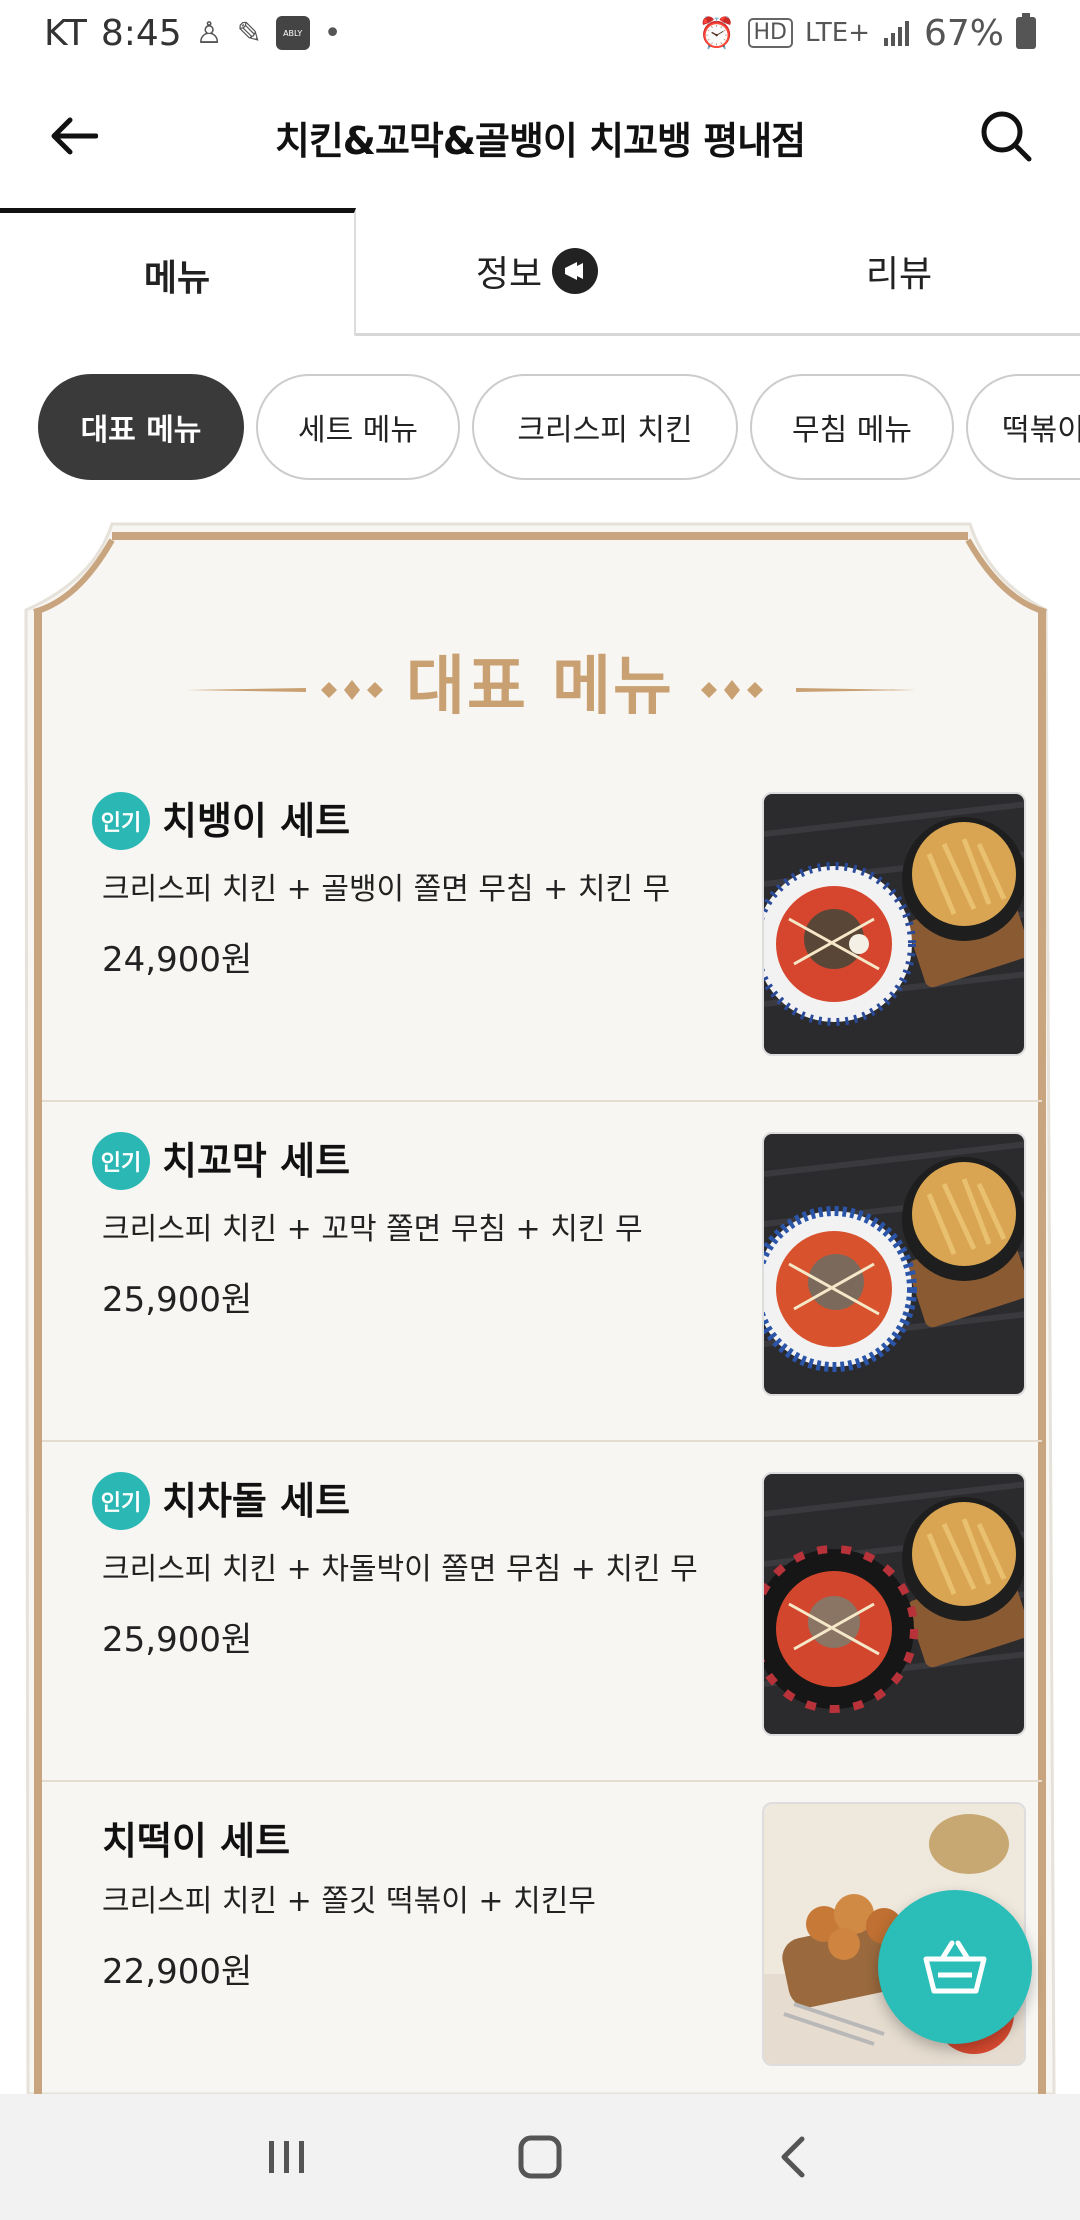  Describe the element at coordinates (249, 33) in the screenshot. I see `notification-sneaker-icon: ✎` at that location.